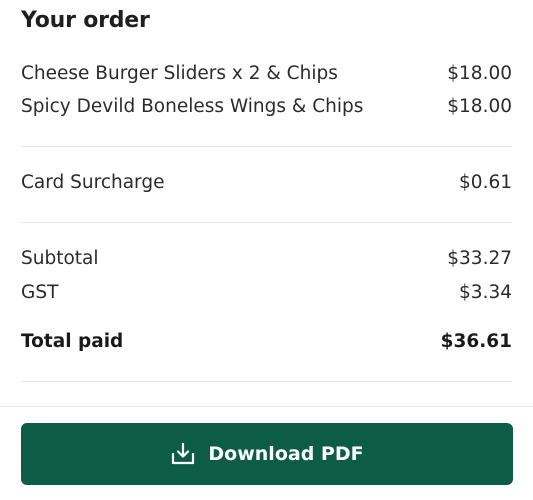 Image resolution: width=533 pixels, height=500 pixels. What do you see at coordinates (266, 341) in the screenshot?
I see `total-row: Total paid $36.61` at bounding box center [266, 341].